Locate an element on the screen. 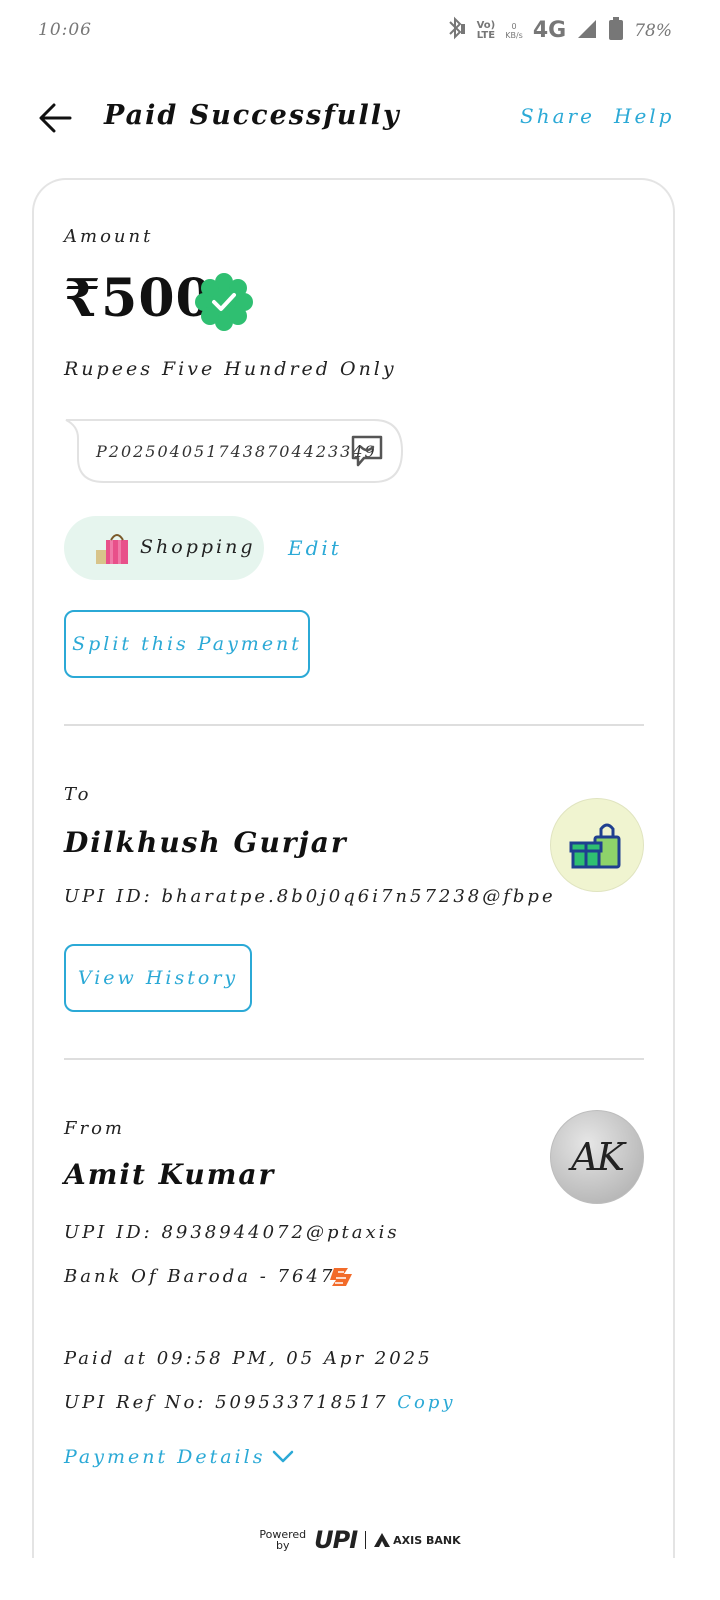 The image size is (720, 1600). back-button is located at coordinates (56, 118).